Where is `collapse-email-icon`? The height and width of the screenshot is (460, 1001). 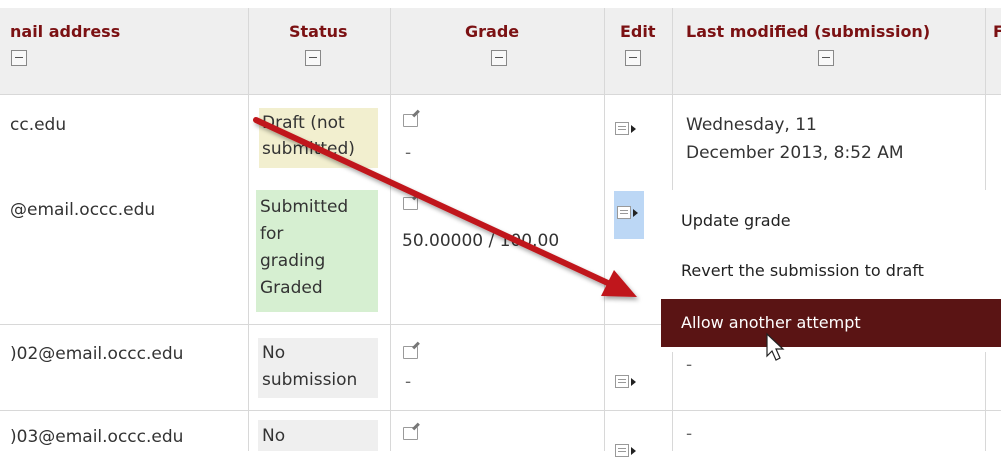
collapse-email-icon is located at coordinates (19, 58).